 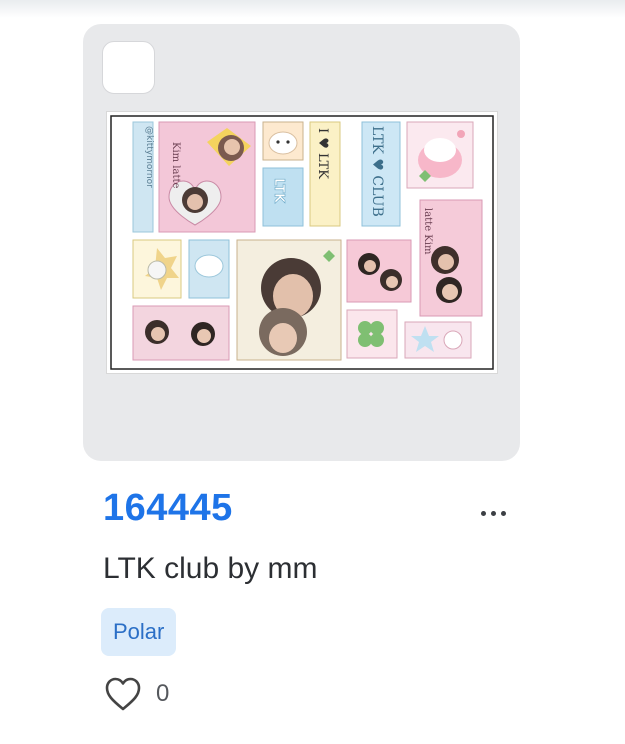 I want to click on like-row: 0, so click(x=136, y=694).